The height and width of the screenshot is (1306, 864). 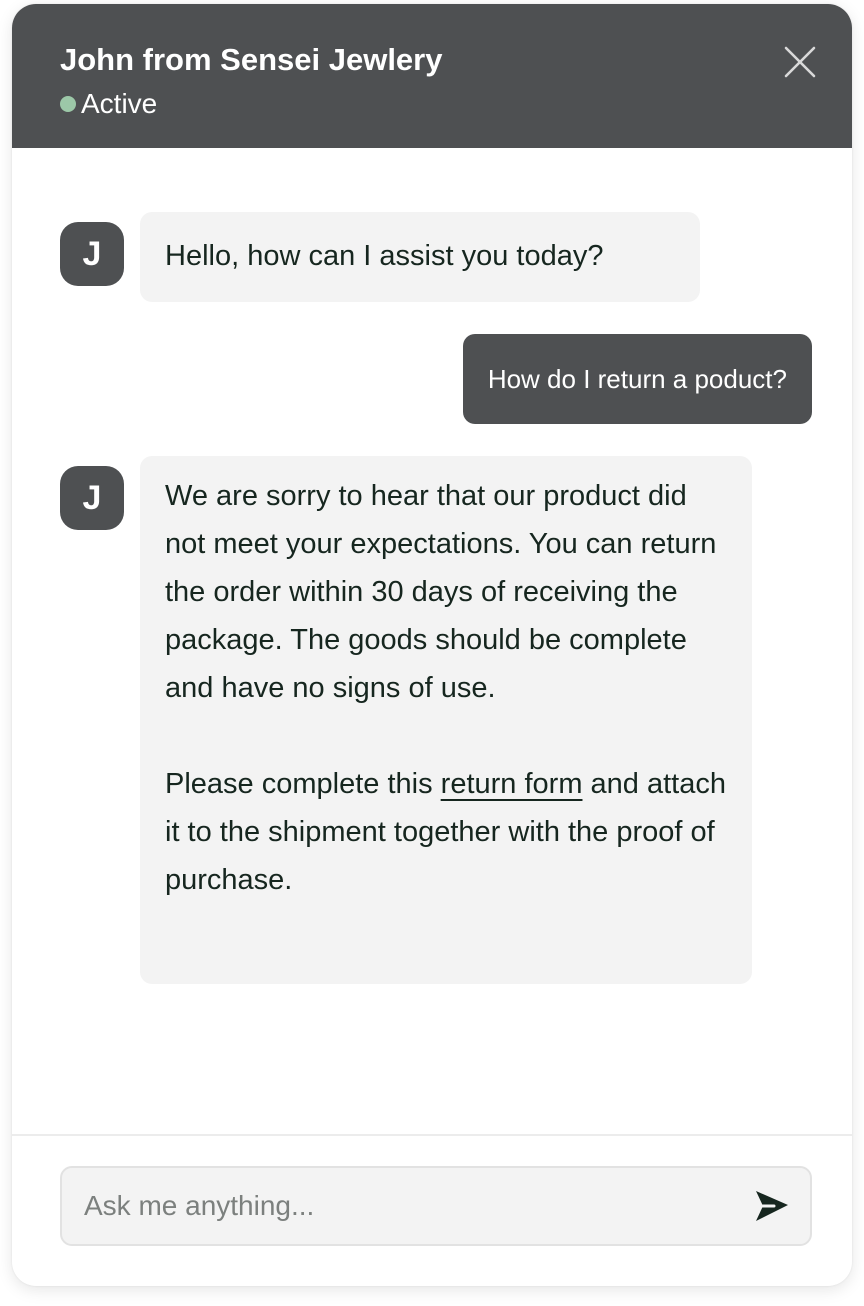 I want to click on close-icon, so click(x=800, y=62).